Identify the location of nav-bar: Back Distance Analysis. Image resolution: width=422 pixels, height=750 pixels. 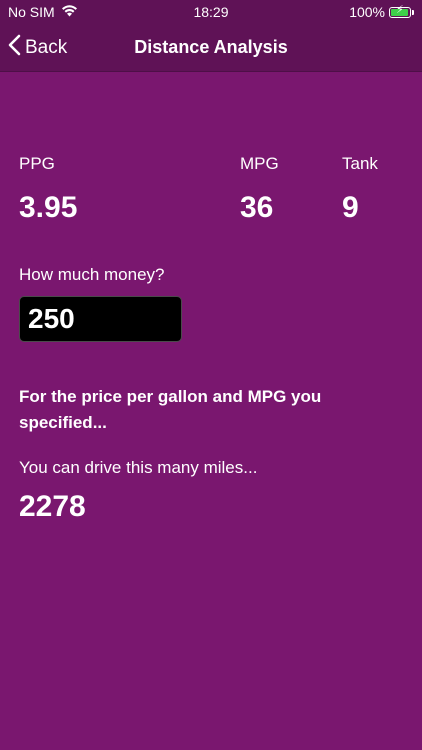
(211, 48).